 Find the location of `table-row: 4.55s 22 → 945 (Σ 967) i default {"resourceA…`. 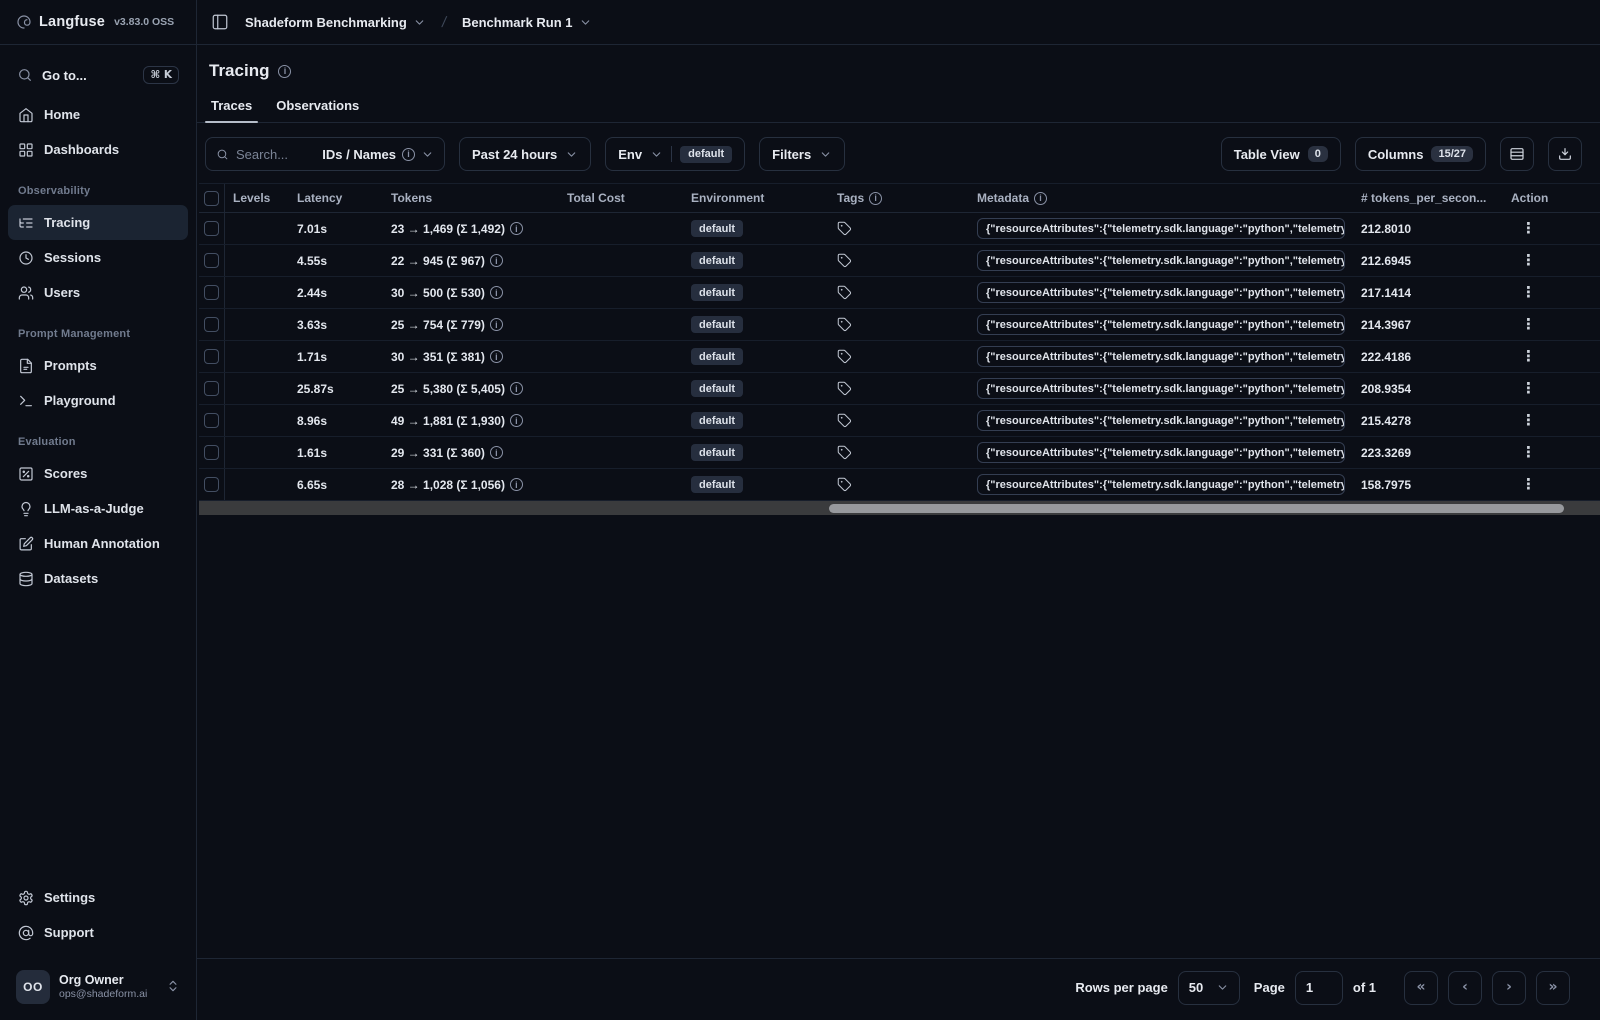

table-row: 4.55s 22 → 945 (Σ 967) i default {"resourceA… is located at coordinates (899, 261).